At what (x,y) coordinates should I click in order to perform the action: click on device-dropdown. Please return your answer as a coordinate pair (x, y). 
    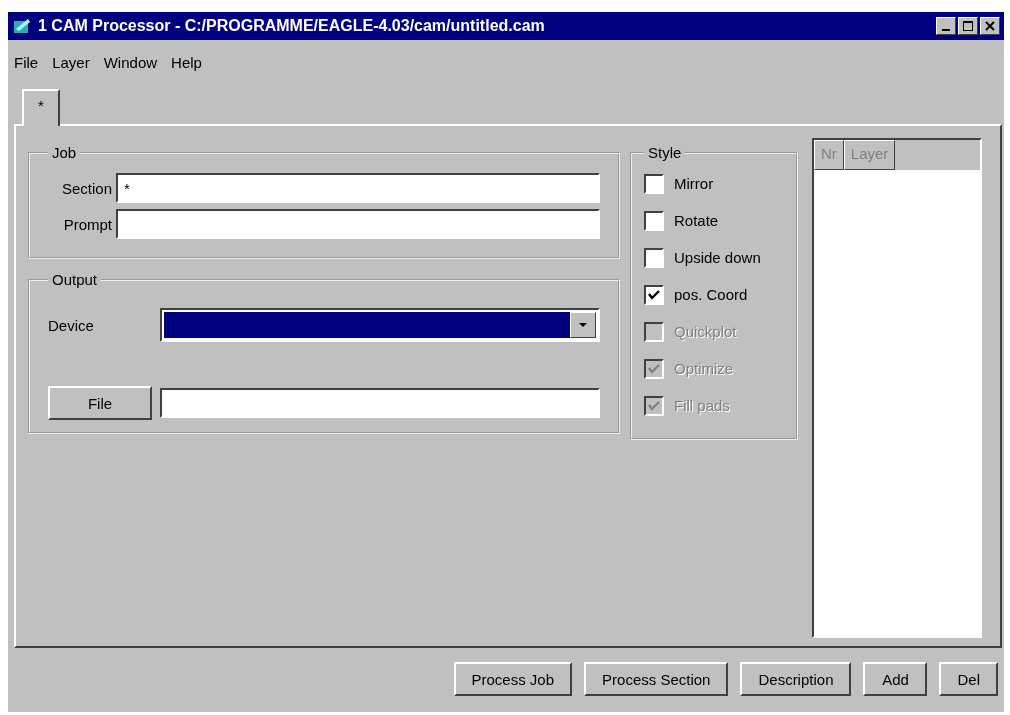
    Looking at the image, I should click on (380, 325).